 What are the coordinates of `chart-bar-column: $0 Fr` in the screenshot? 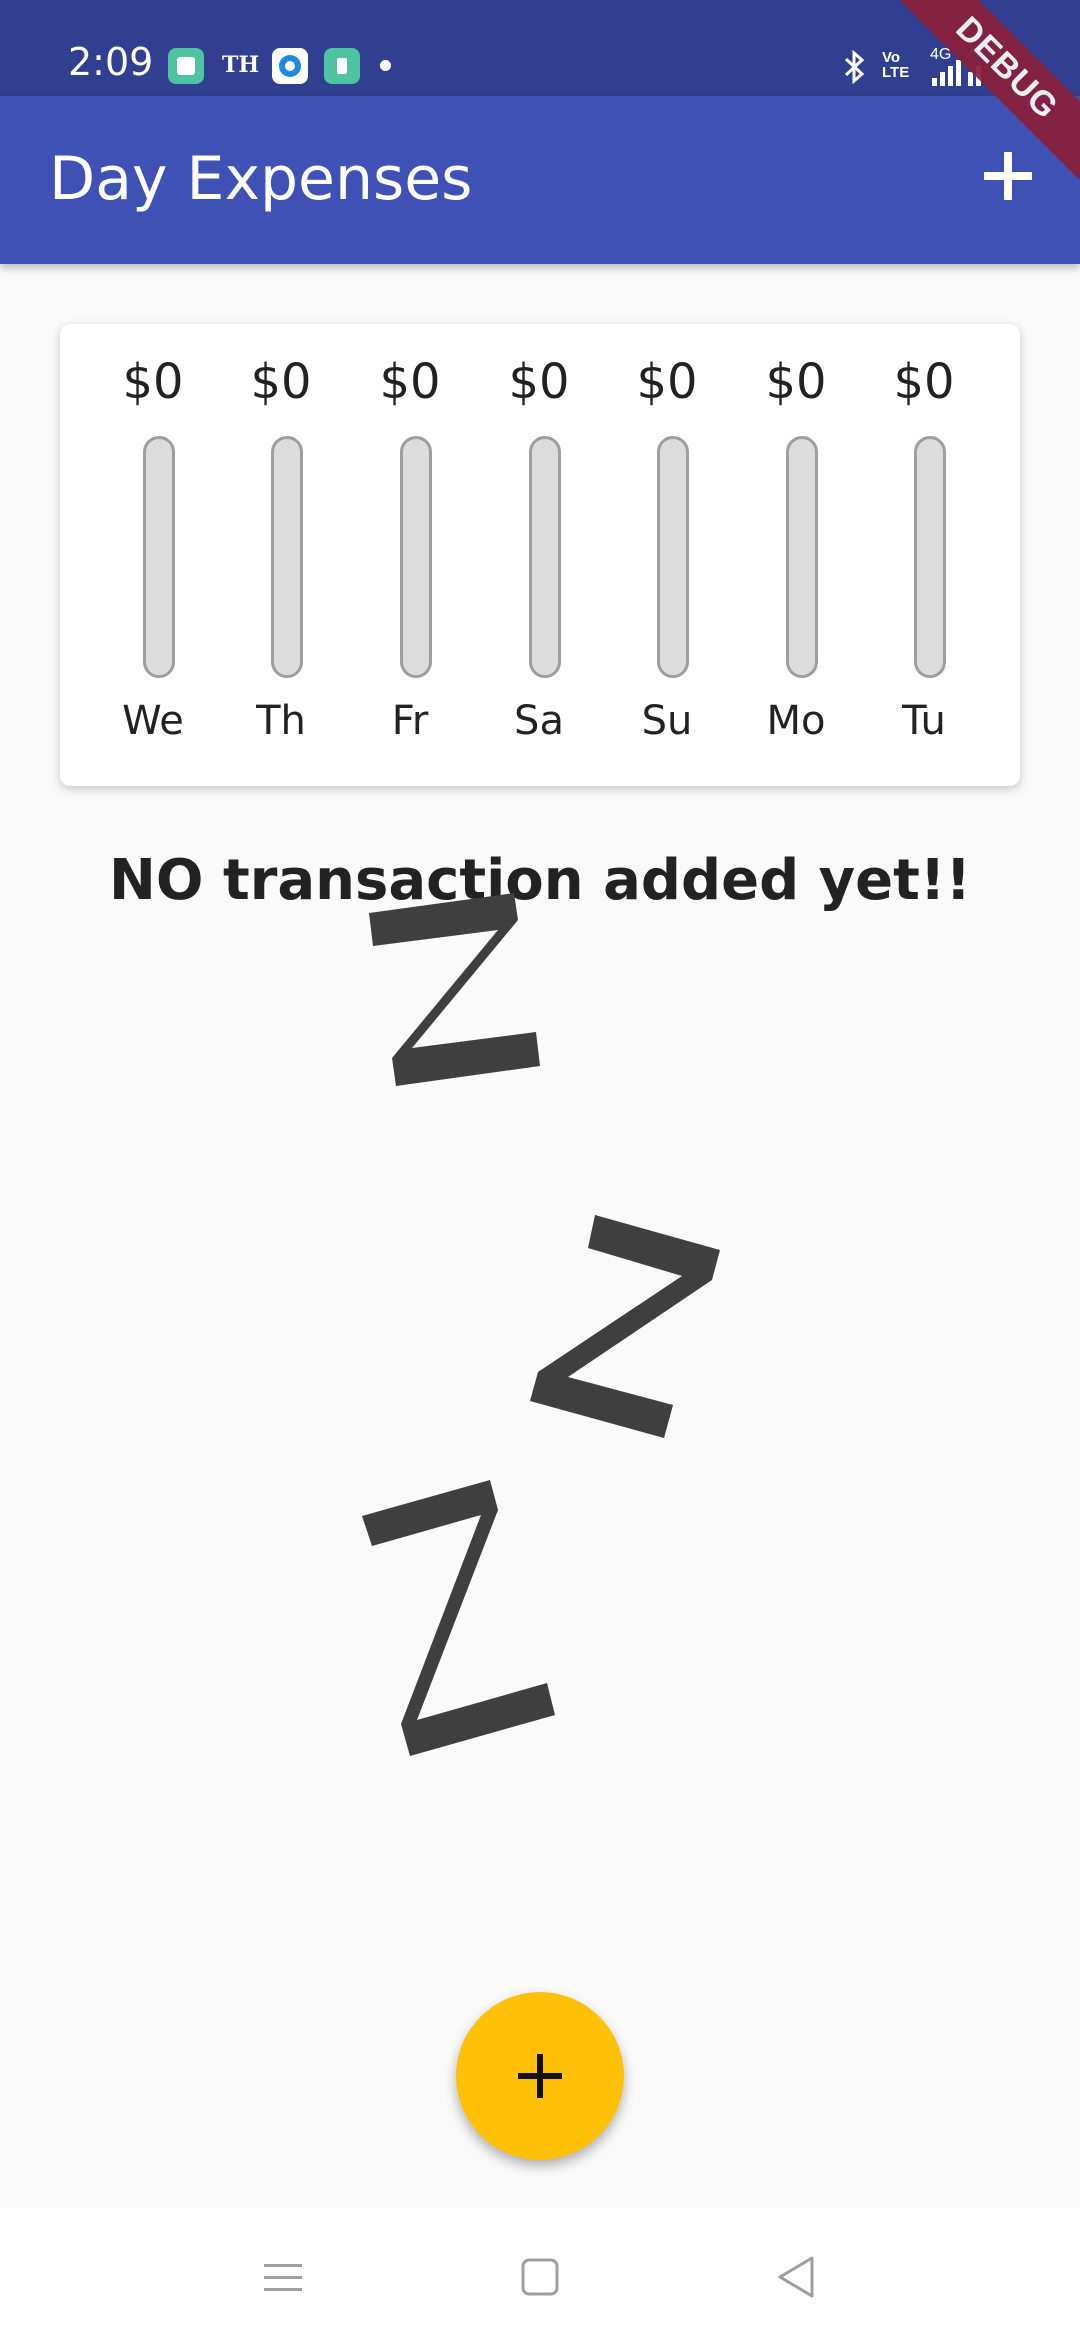 It's located at (410, 555).